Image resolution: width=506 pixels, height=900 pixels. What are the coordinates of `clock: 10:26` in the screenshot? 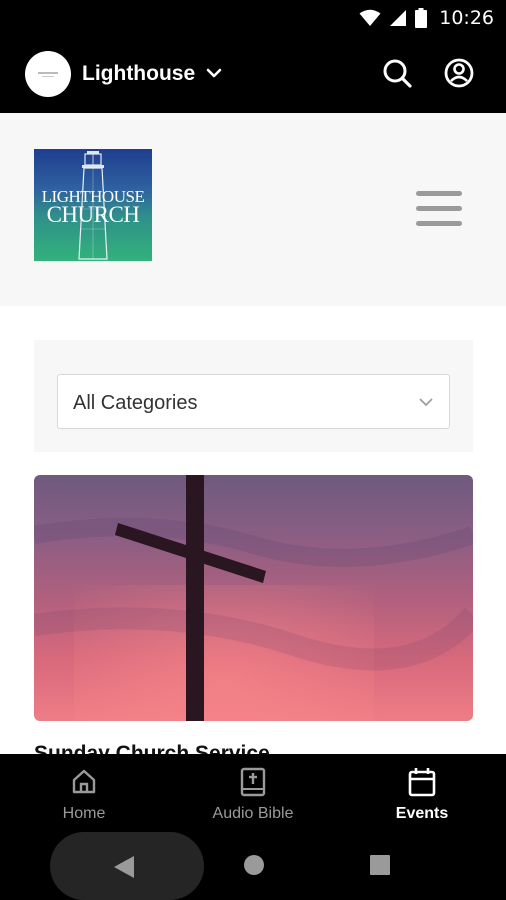 It's located at (466, 18).